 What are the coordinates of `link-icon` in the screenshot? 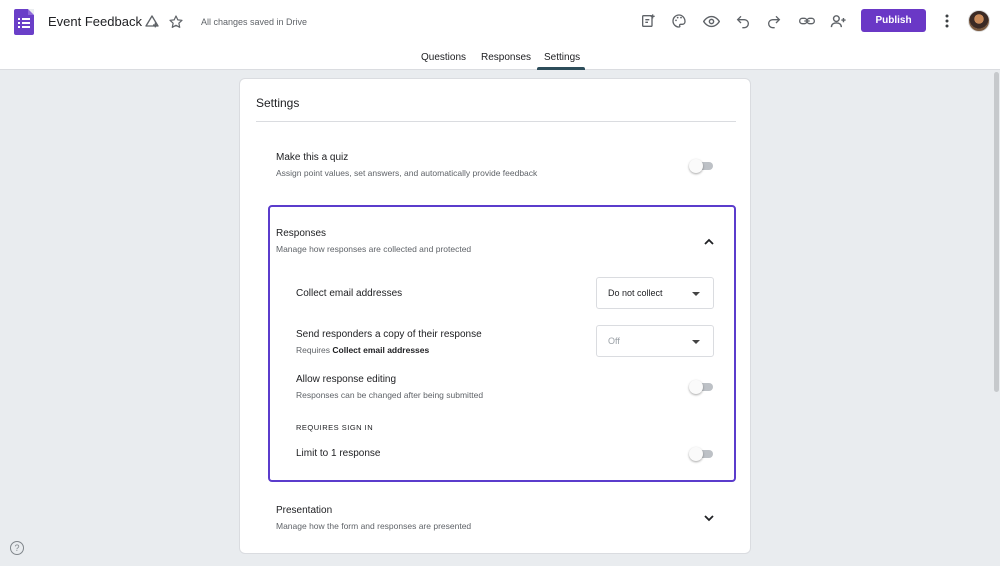 It's located at (807, 21).